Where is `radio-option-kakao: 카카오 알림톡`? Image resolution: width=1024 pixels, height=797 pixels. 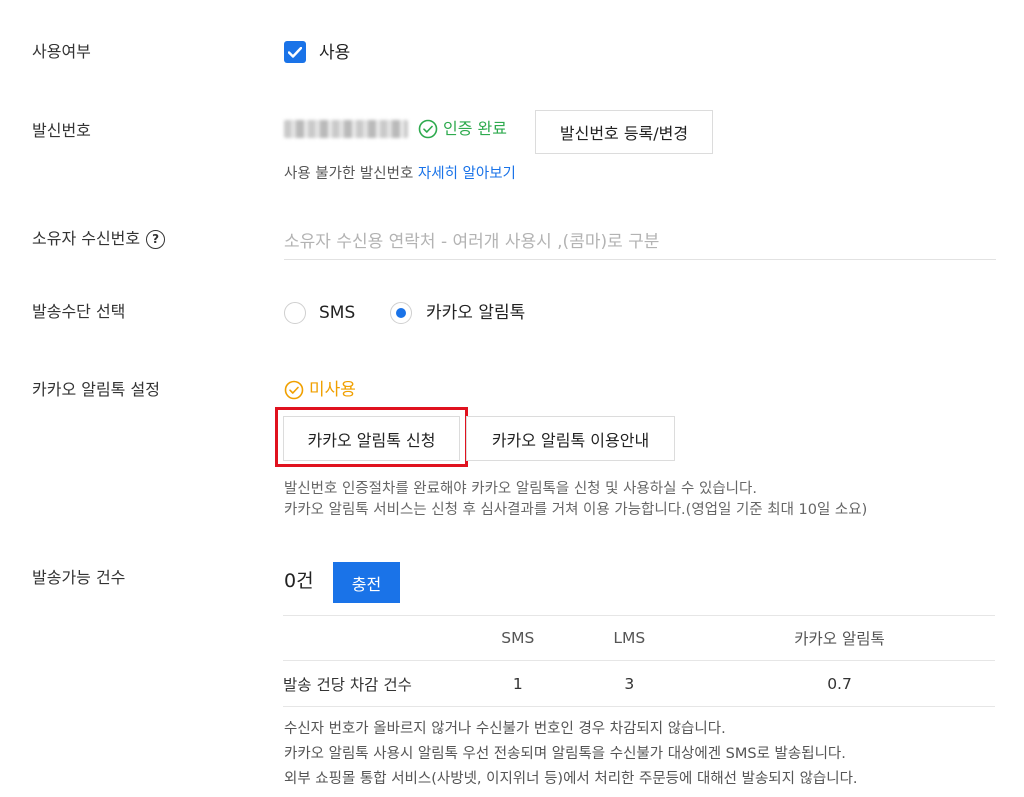
radio-option-kakao: 카카오 알림톡 is located at coordinates (457, 313).